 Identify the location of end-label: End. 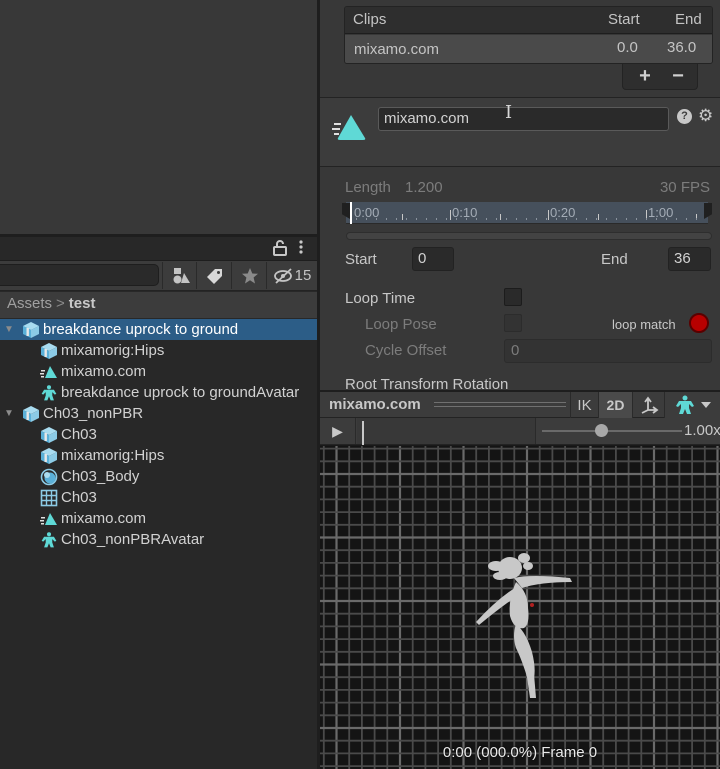
(614, 259).